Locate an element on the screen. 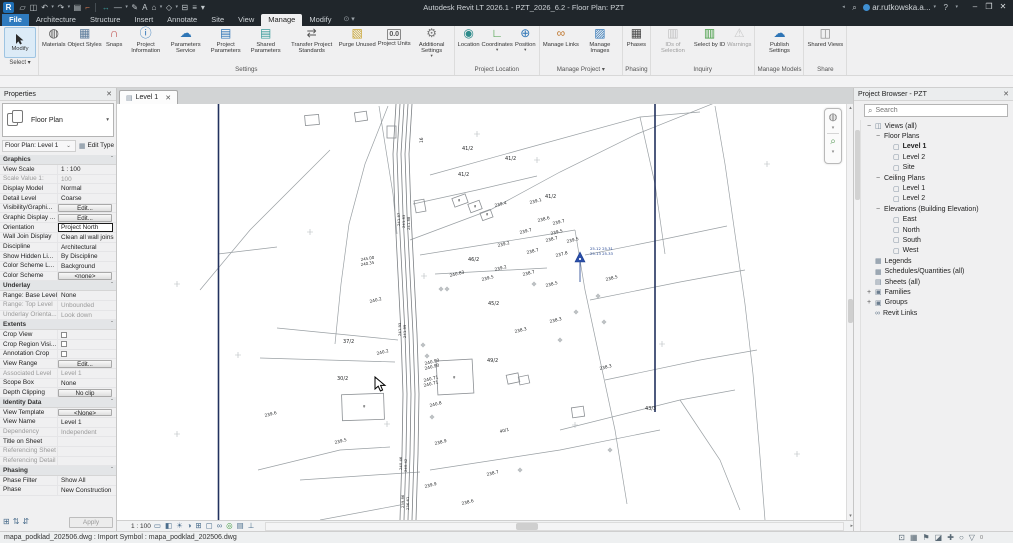 Image resolution: width=1013 pixels, height=543 pixels. visual-style-icon: ◧ is located at coordinates (168, 526).